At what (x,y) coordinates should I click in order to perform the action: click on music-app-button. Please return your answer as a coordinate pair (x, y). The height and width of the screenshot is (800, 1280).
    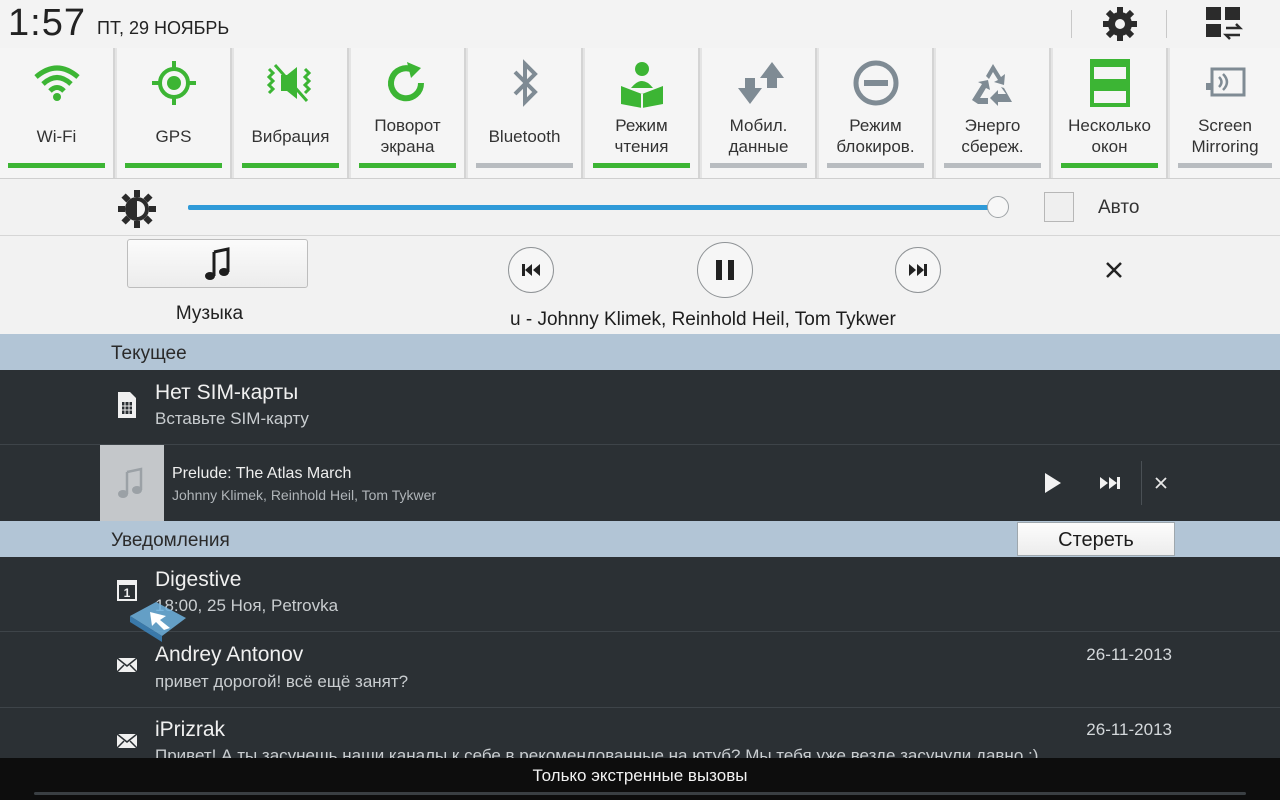
    Looking at the image, I should click on (217, 263).